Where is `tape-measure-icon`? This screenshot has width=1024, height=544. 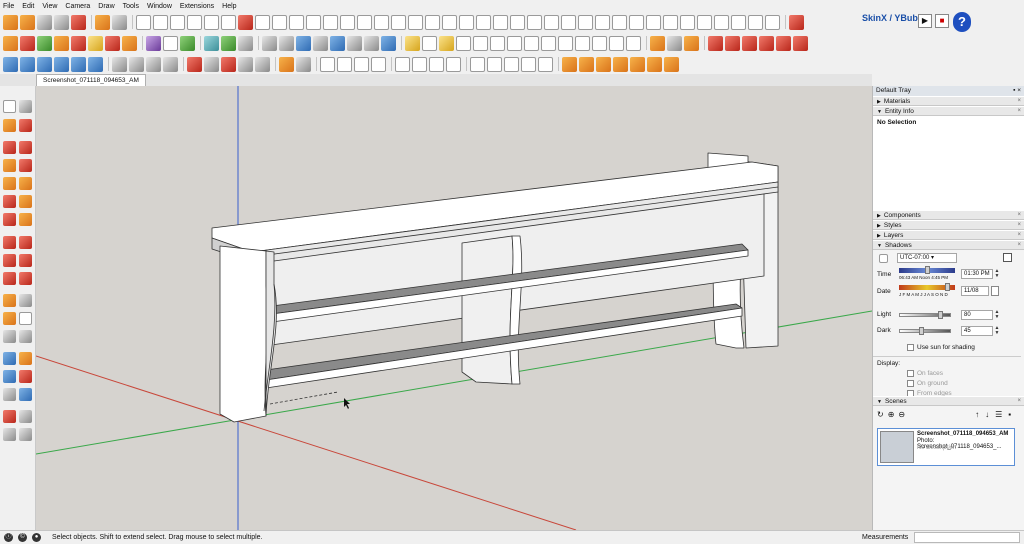
tape-measure-icon is located at coordinates (9, 300).